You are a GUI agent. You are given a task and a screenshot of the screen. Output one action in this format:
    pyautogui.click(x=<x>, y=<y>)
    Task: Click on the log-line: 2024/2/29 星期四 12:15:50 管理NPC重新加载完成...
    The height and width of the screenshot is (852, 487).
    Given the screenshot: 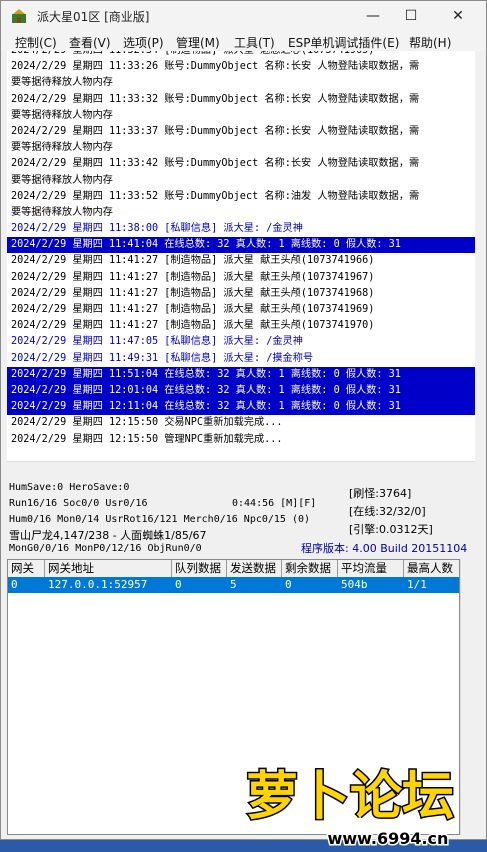 What is the action you would take?
    pyautogui.click(x=147, y=439)
    